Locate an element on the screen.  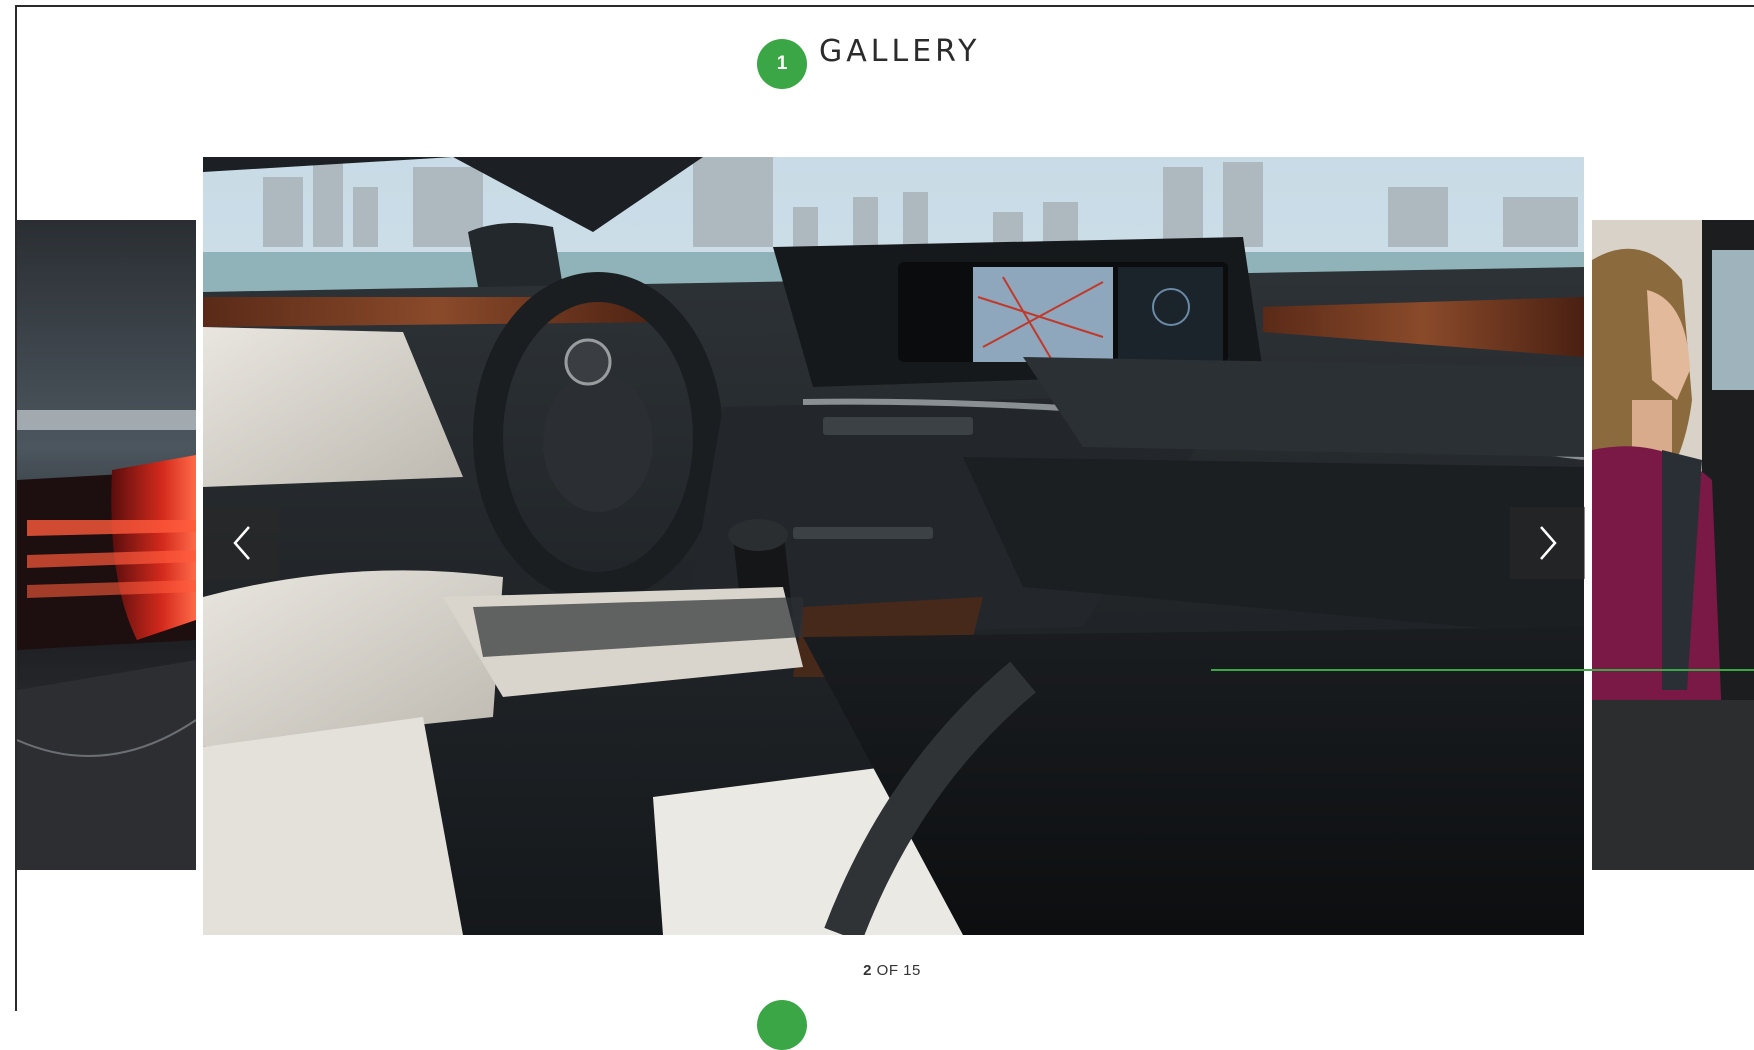
step-badge-next is located at coordinates (782, 1025).